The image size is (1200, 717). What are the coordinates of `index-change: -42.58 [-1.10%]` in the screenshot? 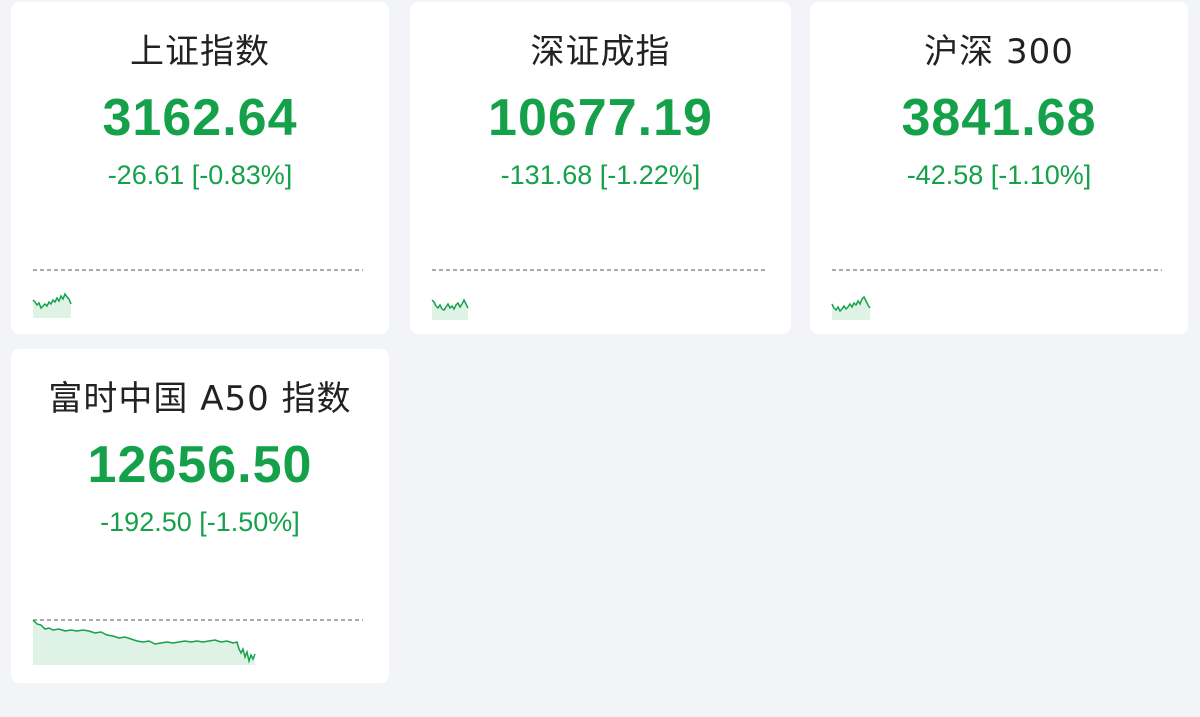 It's located at (999, 175).